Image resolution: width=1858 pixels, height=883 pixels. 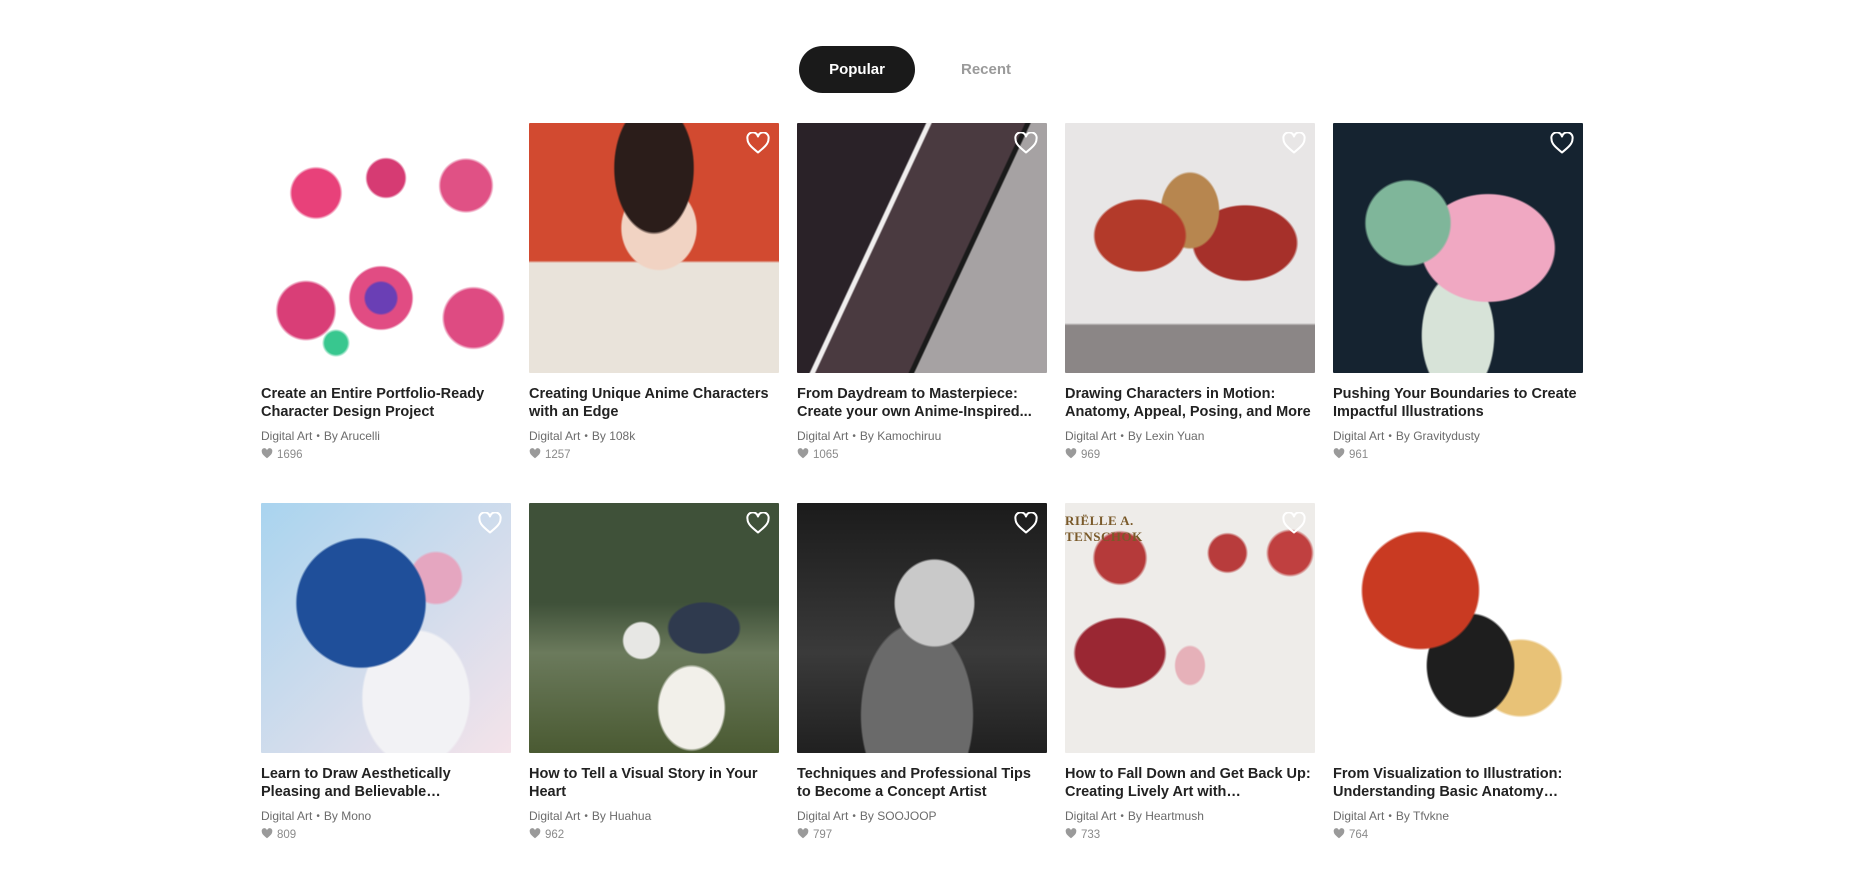 I want to click on course-author: By Lexin Yuan, so click(x=1166, y=436).